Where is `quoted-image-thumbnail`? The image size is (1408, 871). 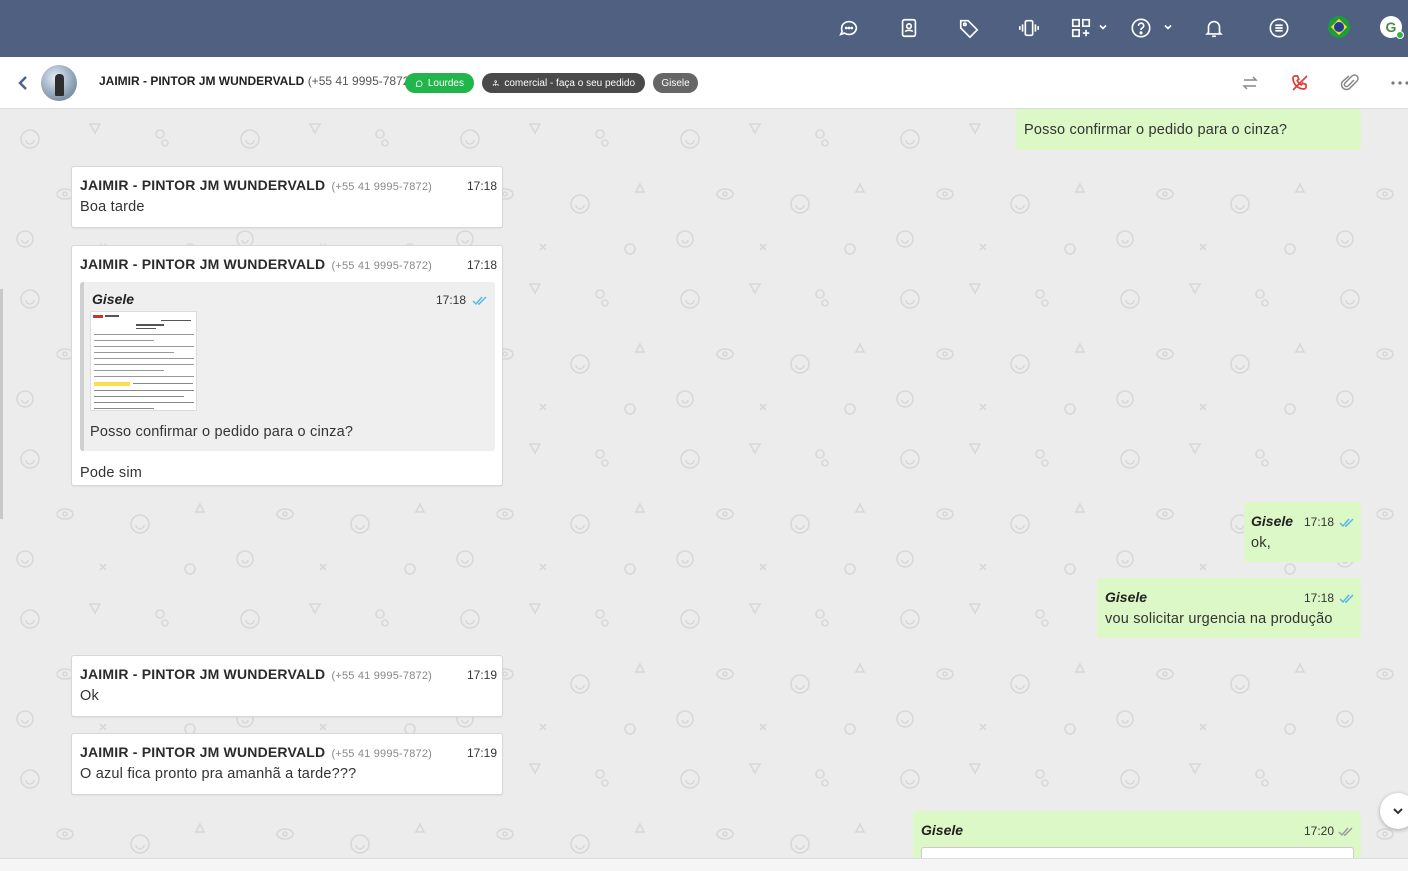
quoted-image-thumbnail is located at coordinates (143, 361).